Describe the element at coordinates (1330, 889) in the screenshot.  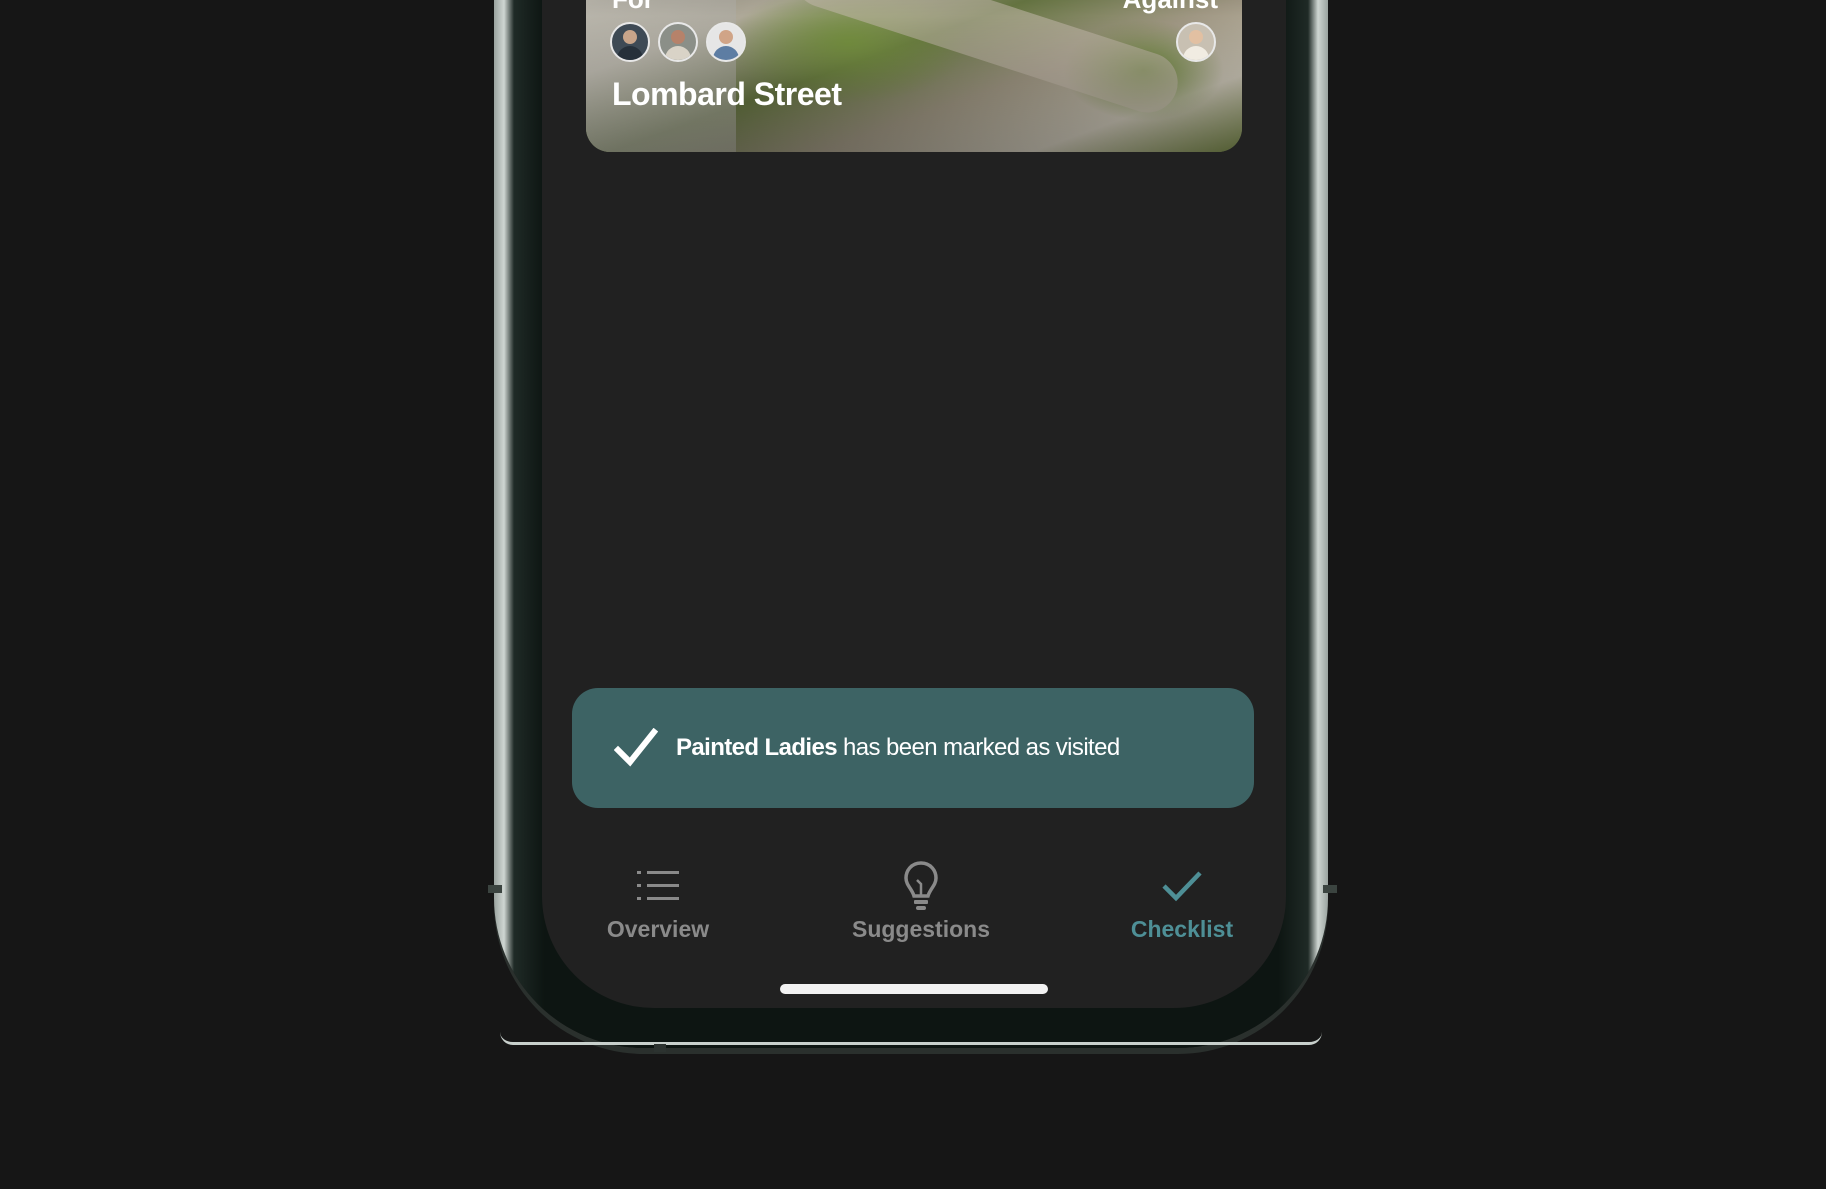
I see `side-button-right` at that location.